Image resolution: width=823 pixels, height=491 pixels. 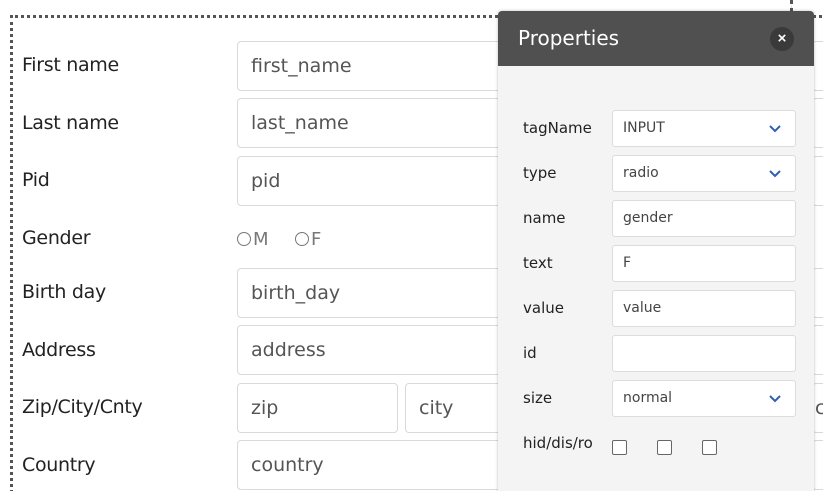 I want to click on name-input: gender, so click(x=704, y=218).